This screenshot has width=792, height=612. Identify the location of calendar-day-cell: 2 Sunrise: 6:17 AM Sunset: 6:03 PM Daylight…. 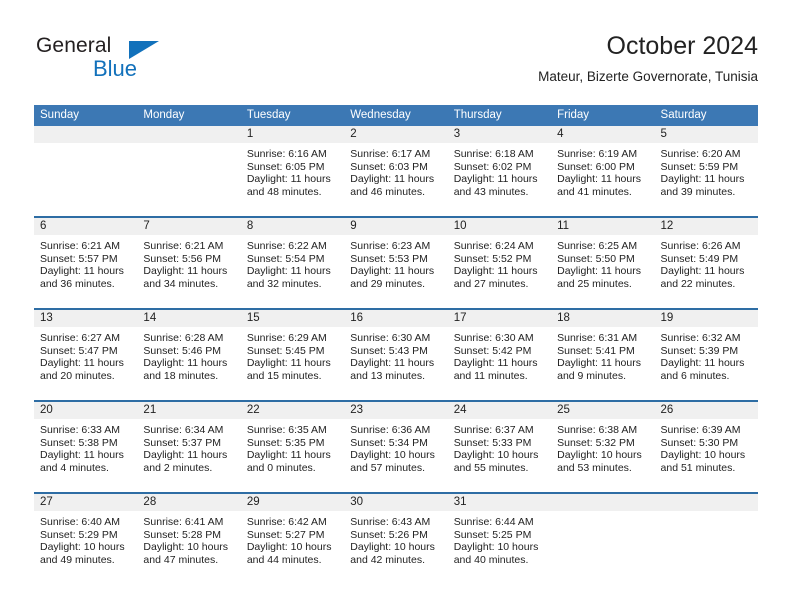
(396, 171).